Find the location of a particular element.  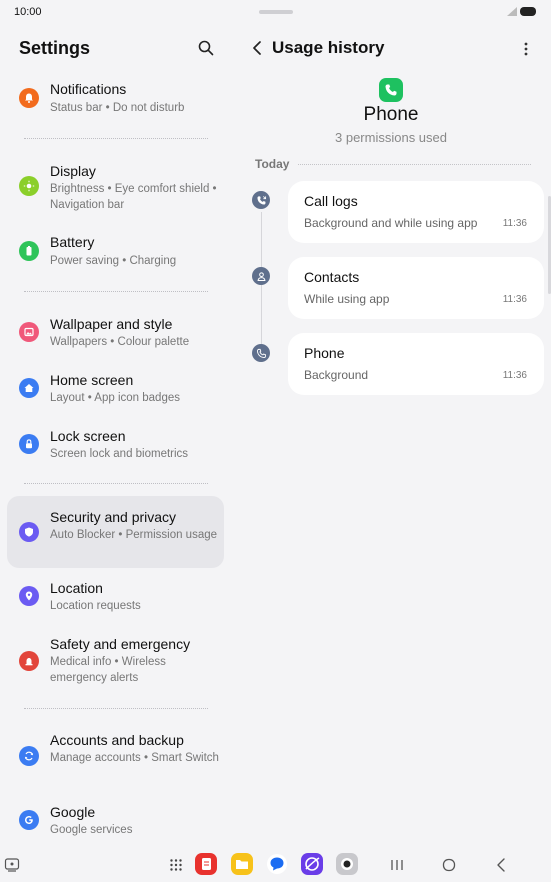

settings-item-subtitle: Wallpapers • Colour palette is located at coordinates (120, 342).